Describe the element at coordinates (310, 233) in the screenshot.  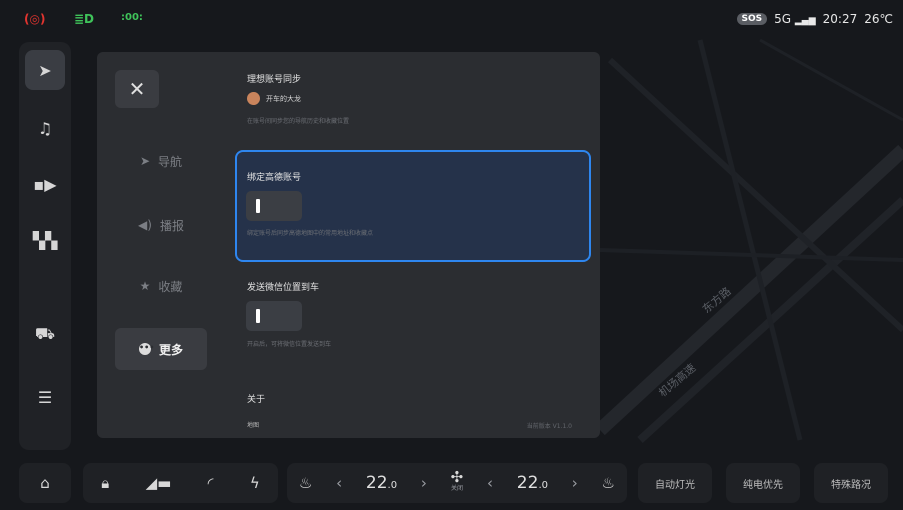
I see `bind-account-desc: 绑定账号后同步高德地图中的常用地址和收藏点` at that location.